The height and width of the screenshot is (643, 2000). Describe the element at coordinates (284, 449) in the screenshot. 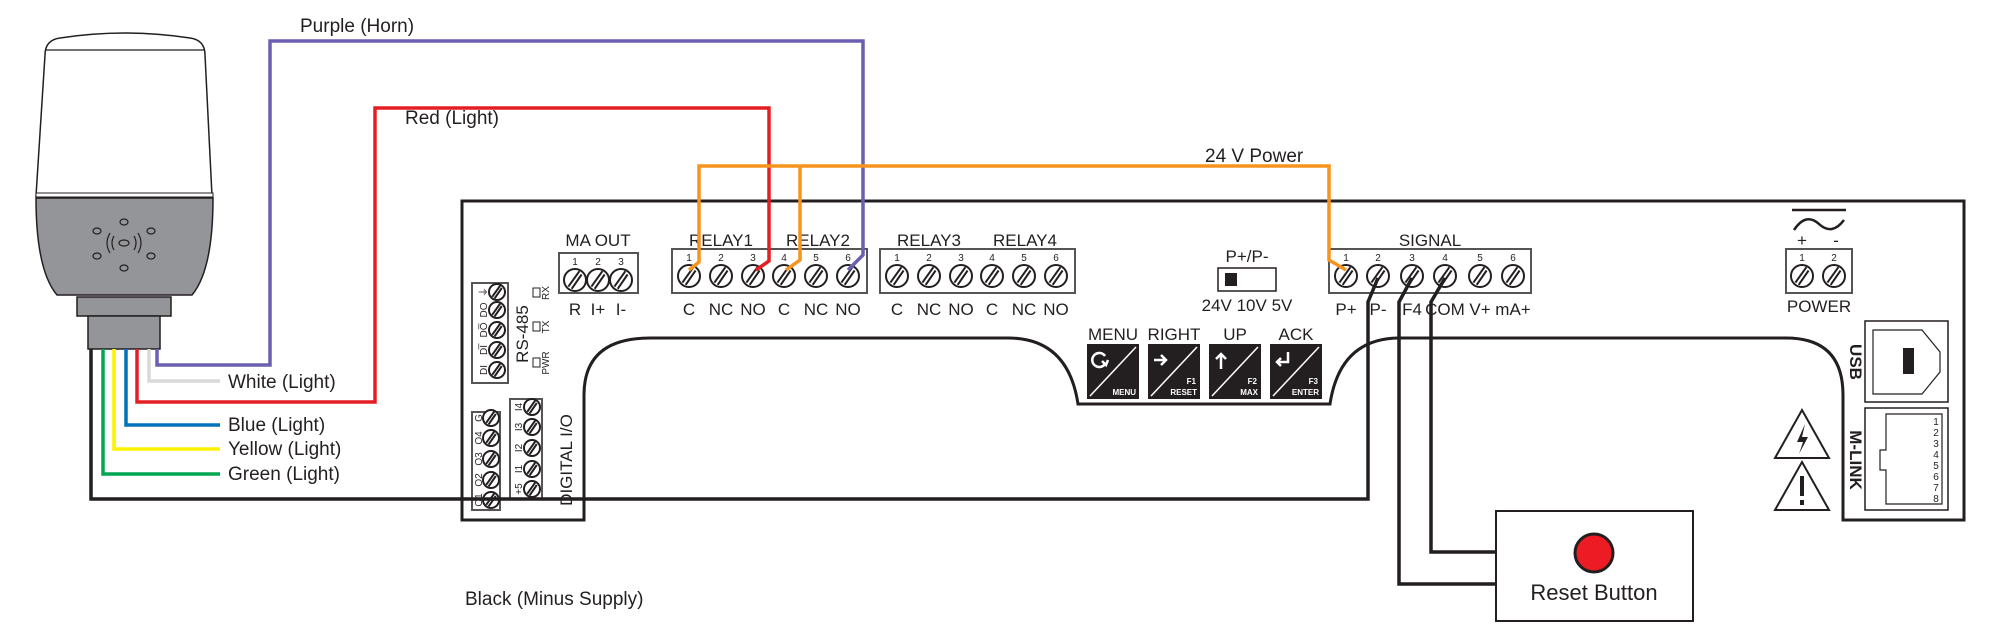

I see `label-yellow-light: Yellow (Light)` at that location.